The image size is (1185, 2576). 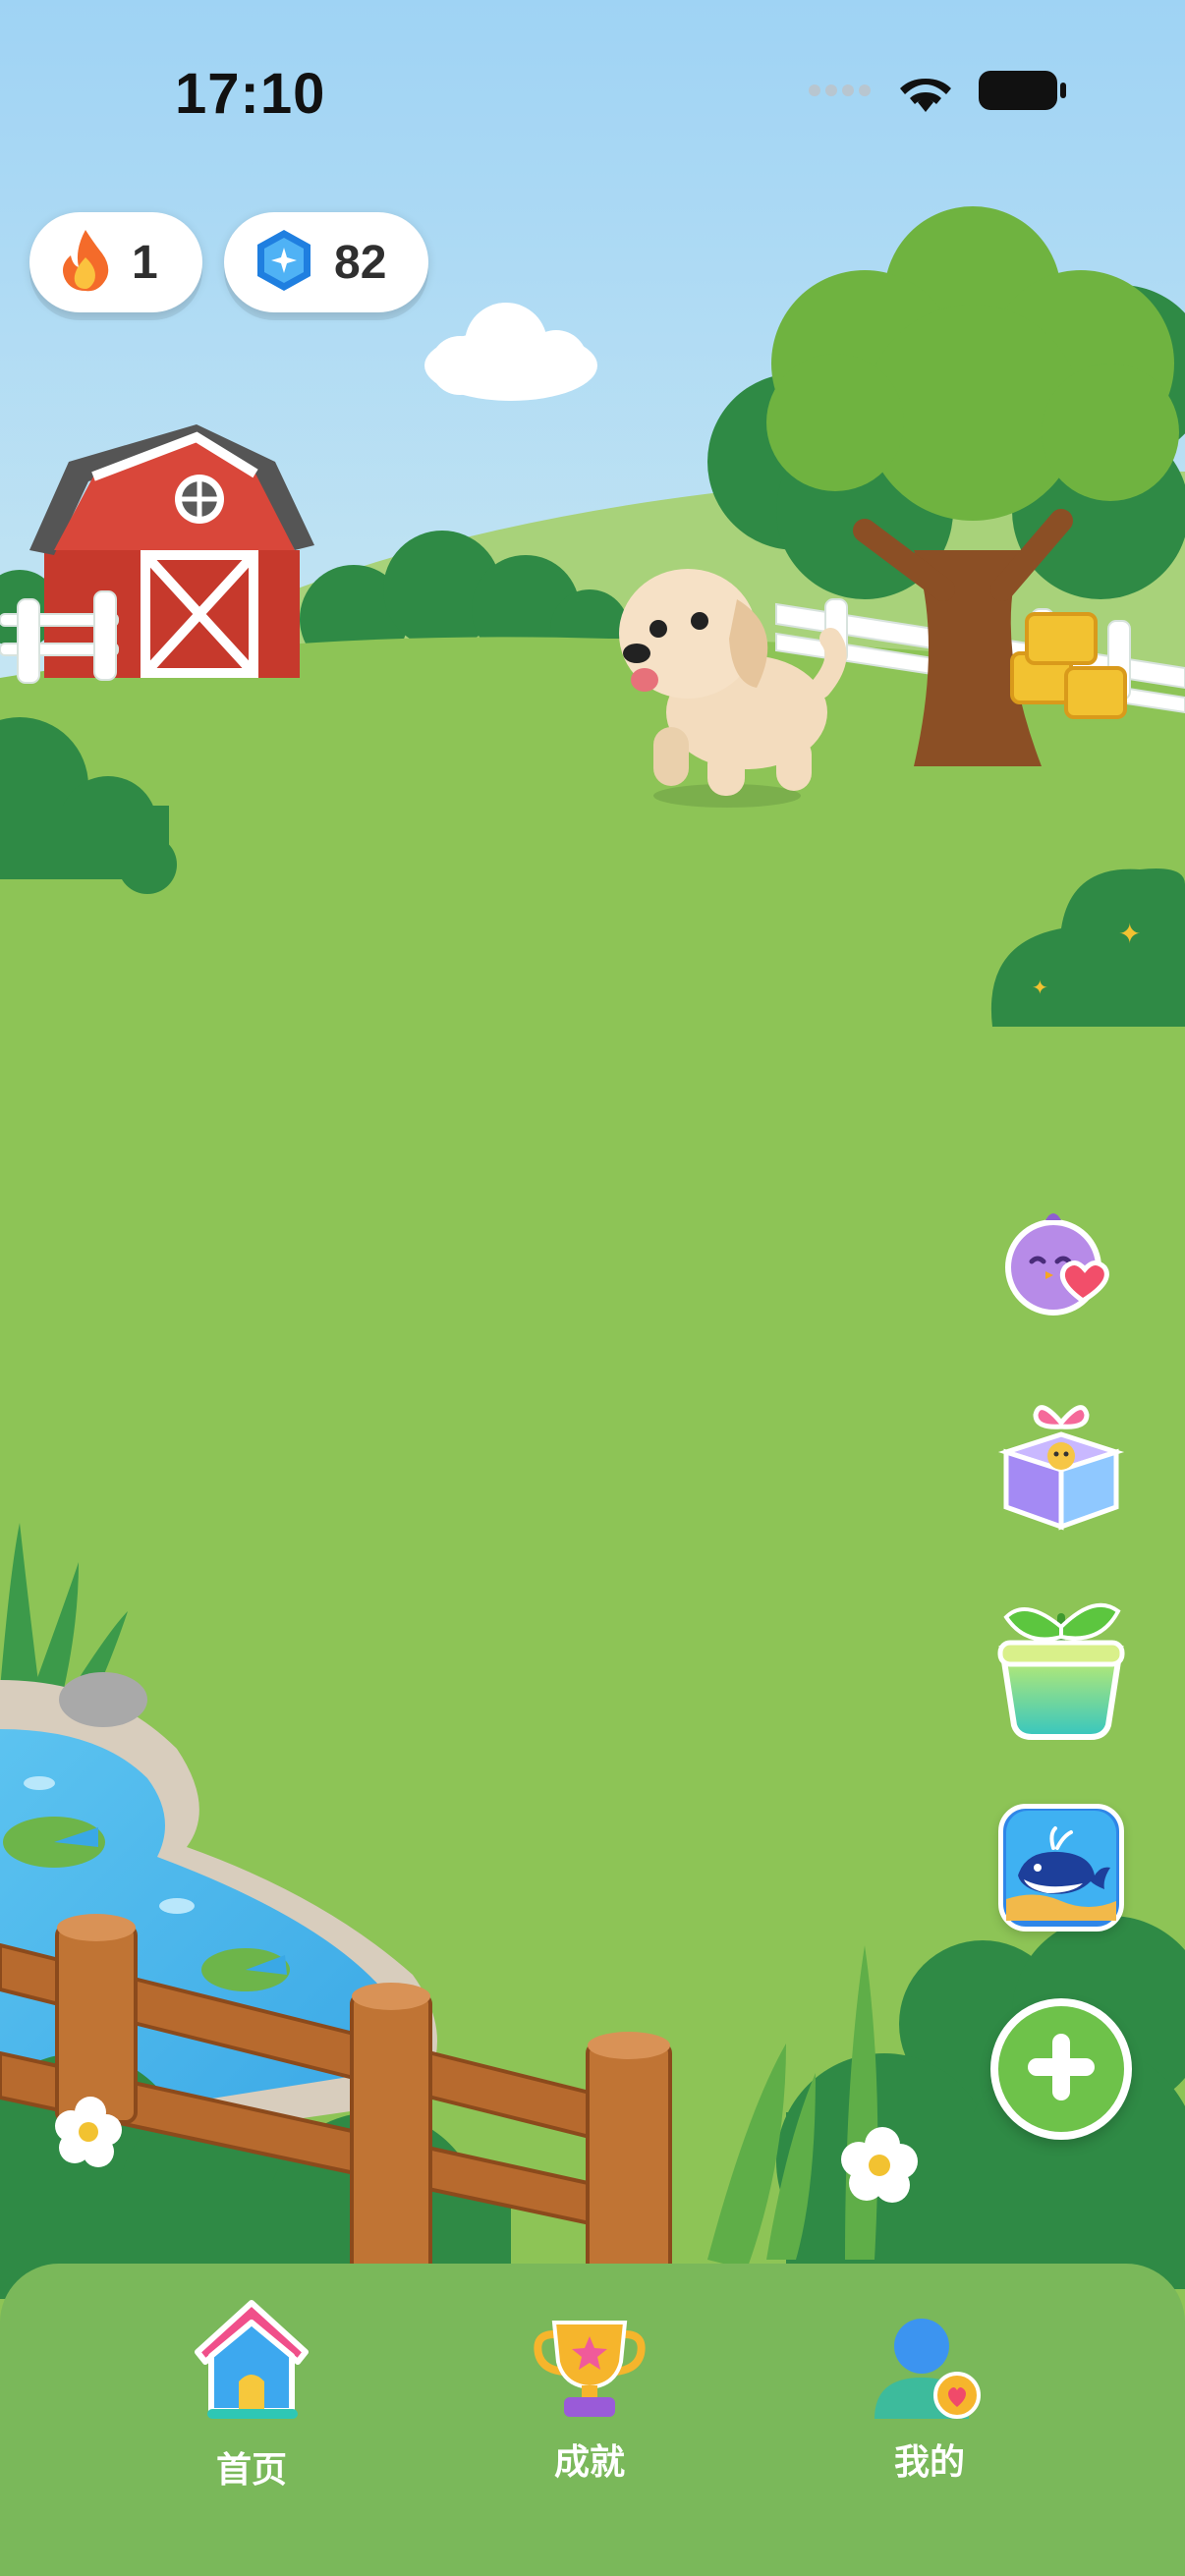 I want to click on barn, so click(x=171, y=551).